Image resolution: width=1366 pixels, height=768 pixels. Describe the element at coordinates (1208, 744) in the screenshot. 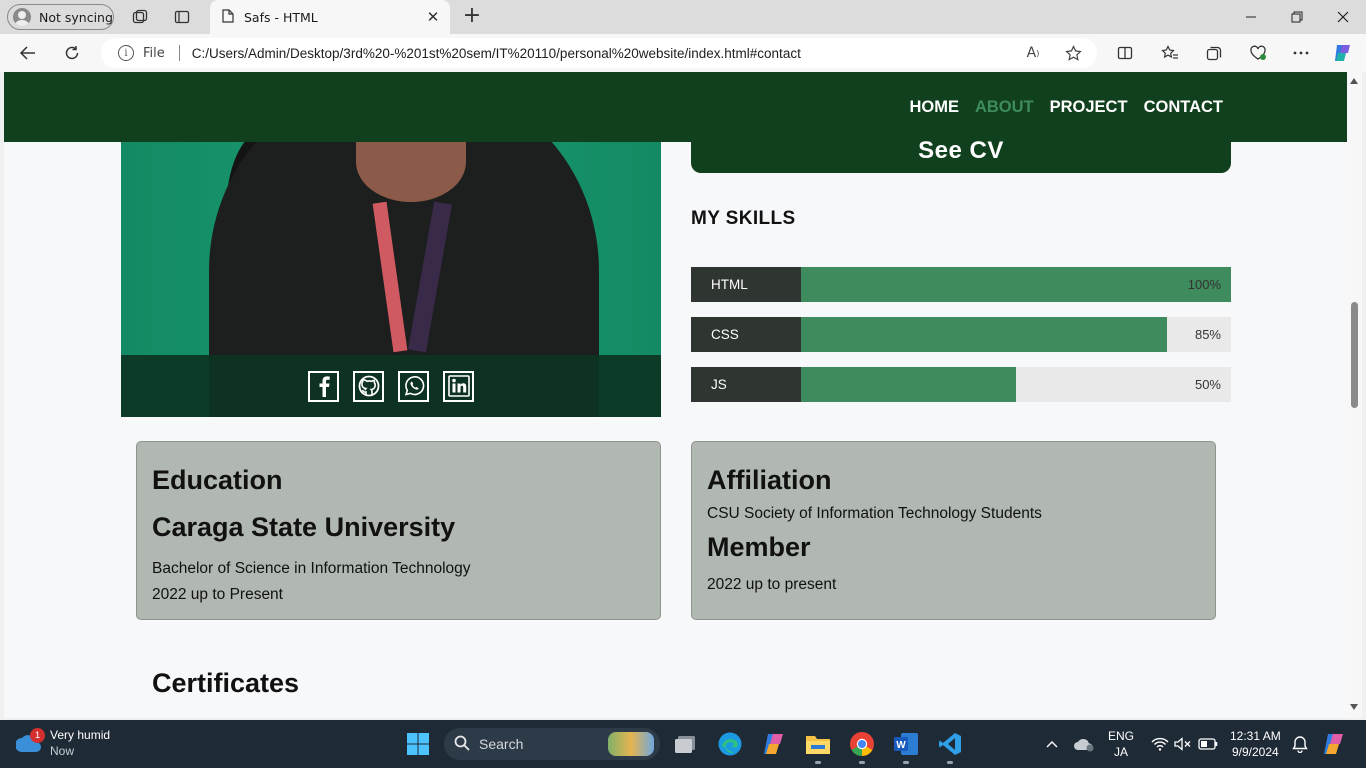

I see `battery-icon` at that location.